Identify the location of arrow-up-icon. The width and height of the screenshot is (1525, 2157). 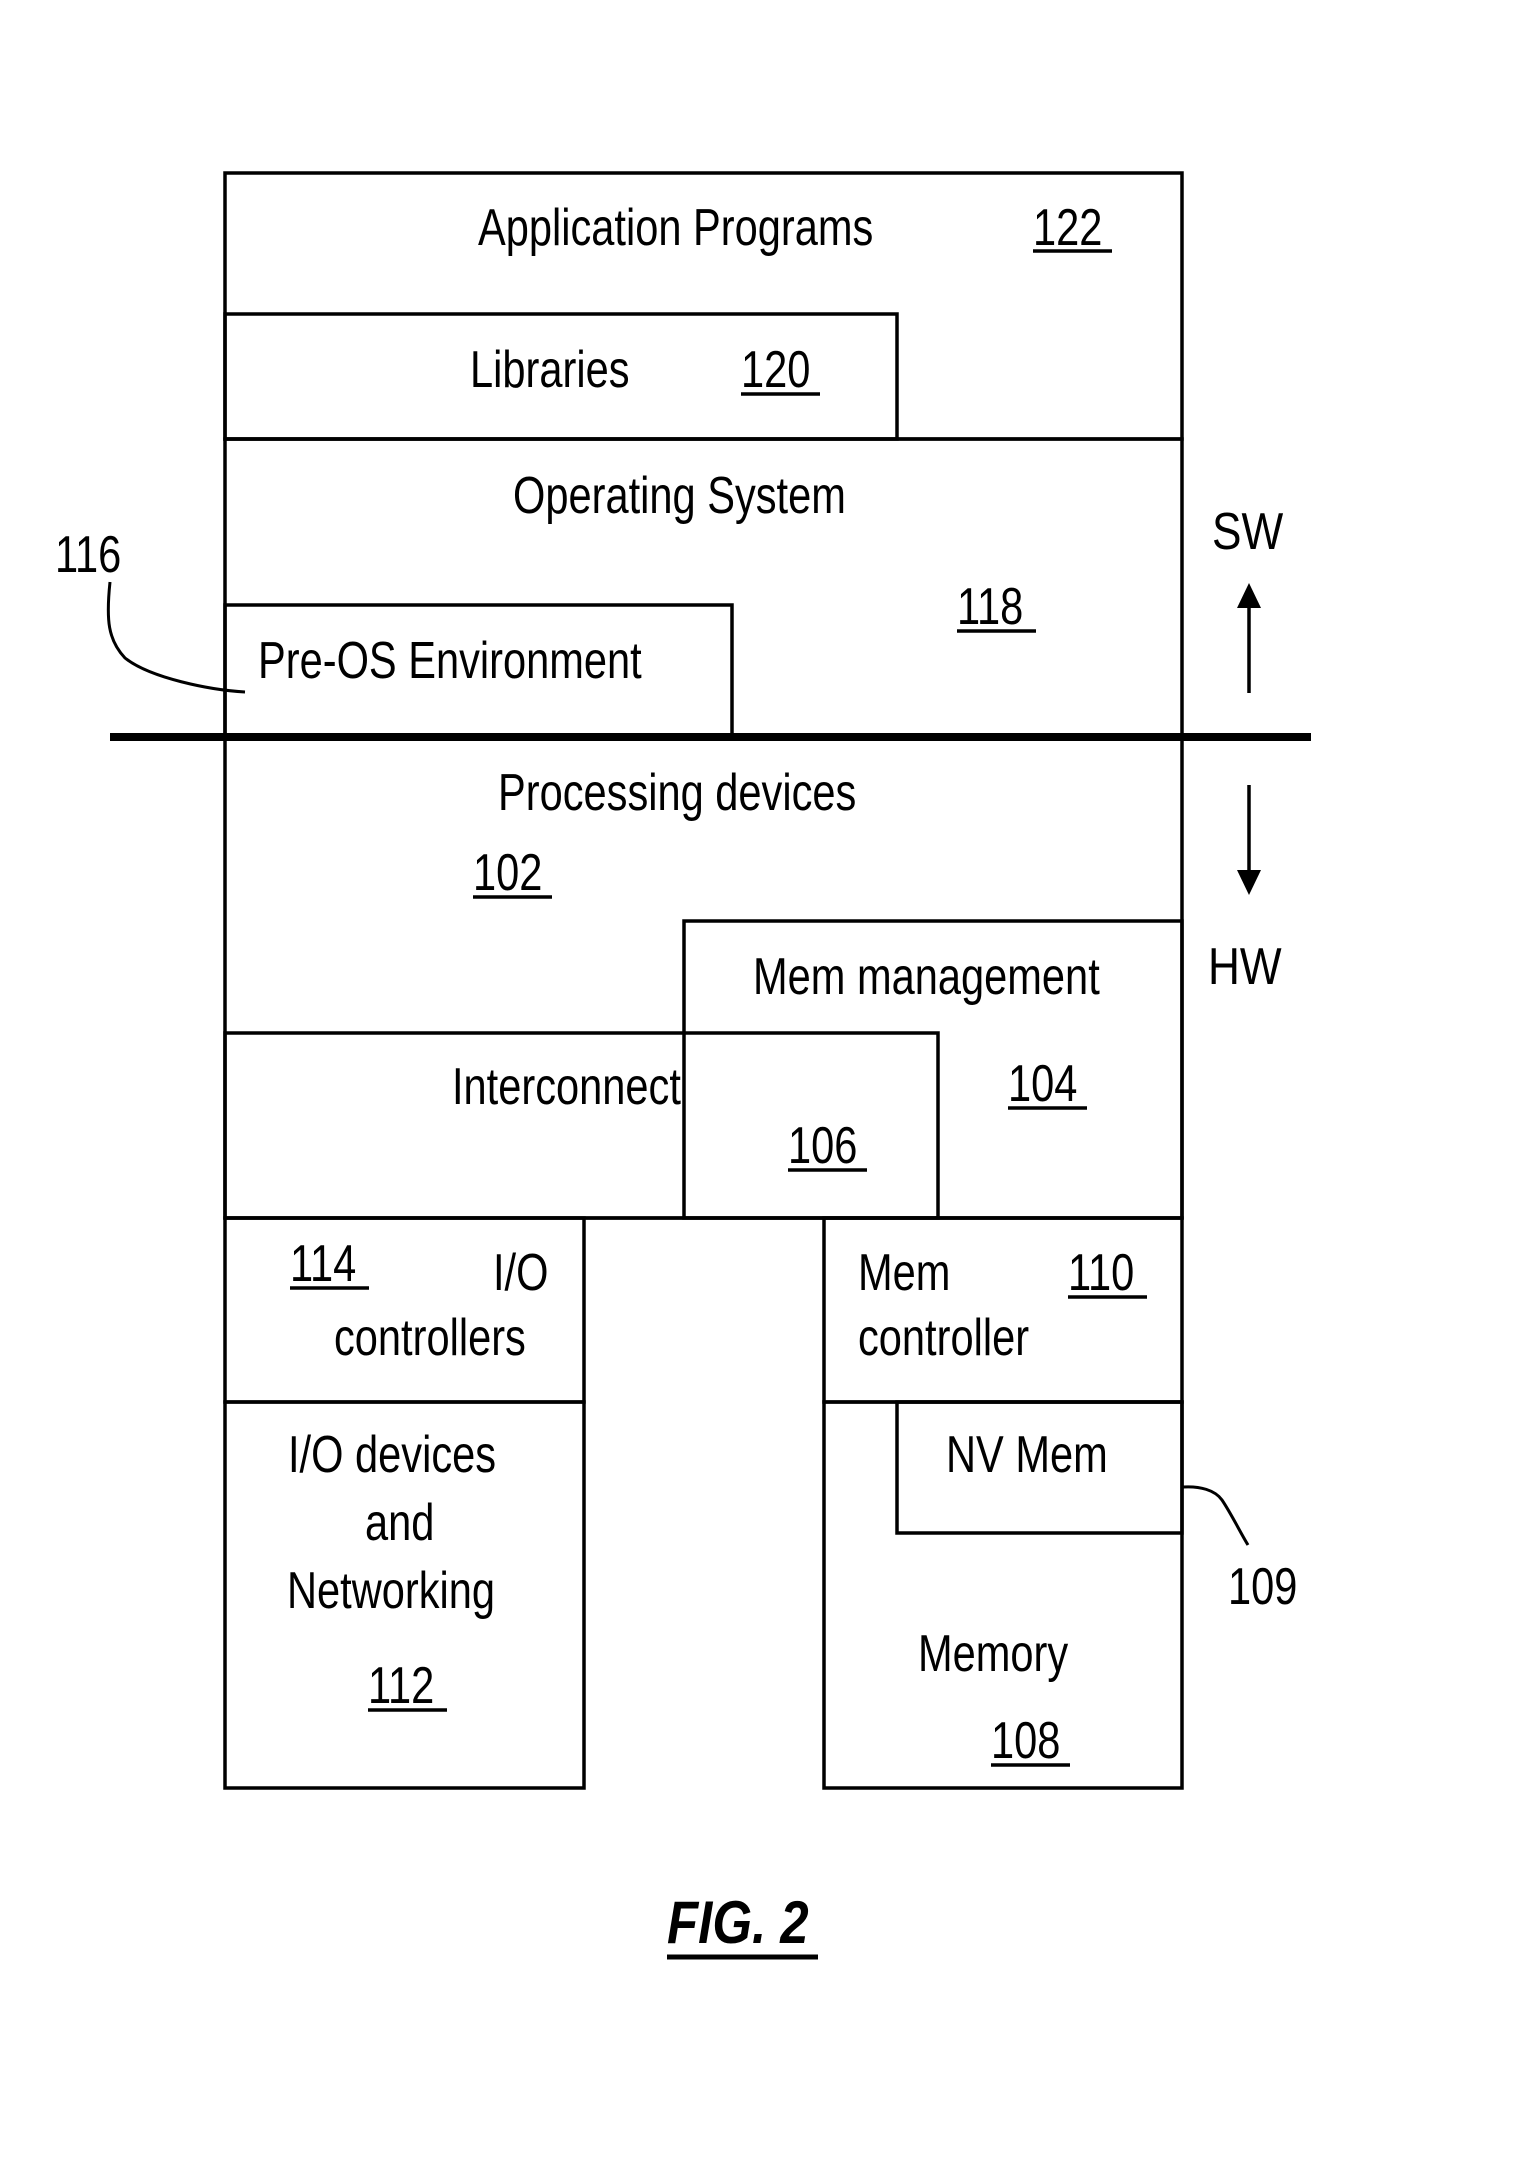
(1249, 595).